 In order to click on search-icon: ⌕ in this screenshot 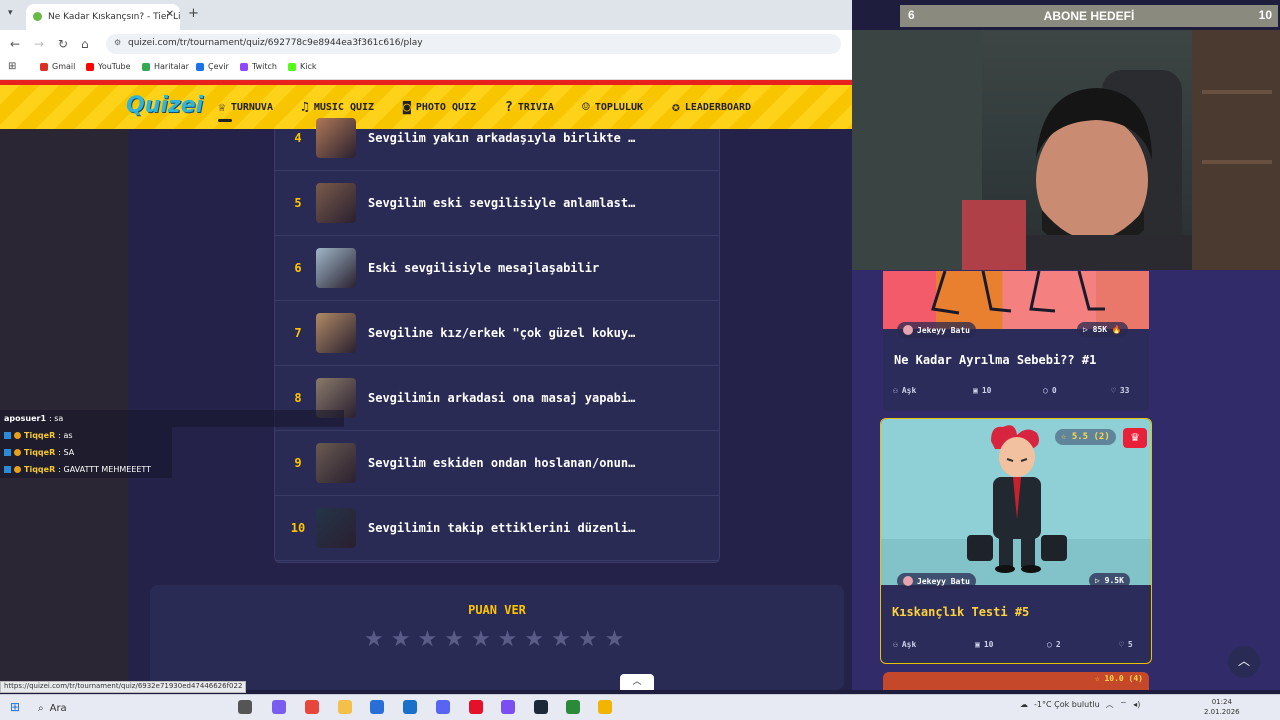, I will do `click(41, 708)`.